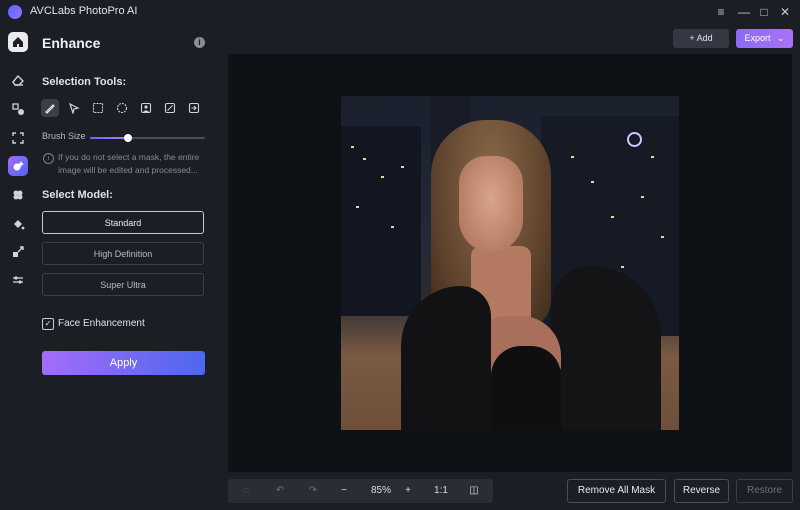 The width and height of the screenshot is (800, 510). I want to click on adjust-icon, so click(18, 280).